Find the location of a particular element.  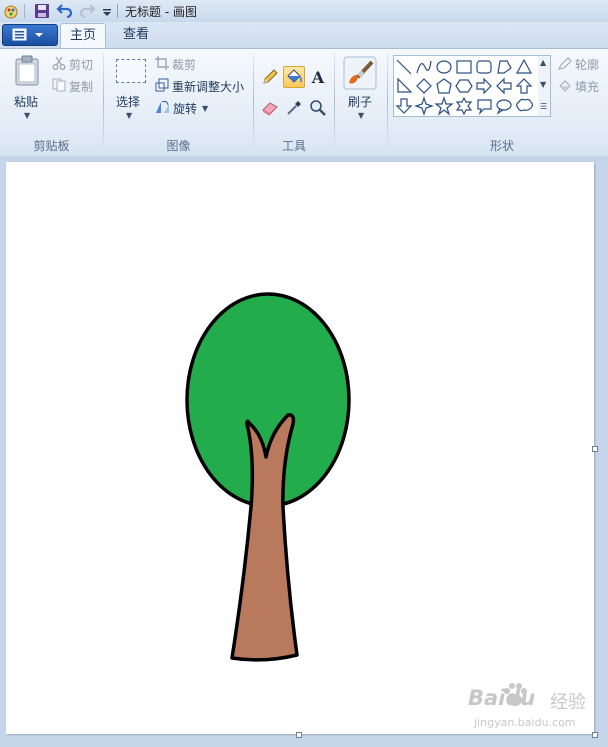

shape-line is located at coordinates (404, 67).